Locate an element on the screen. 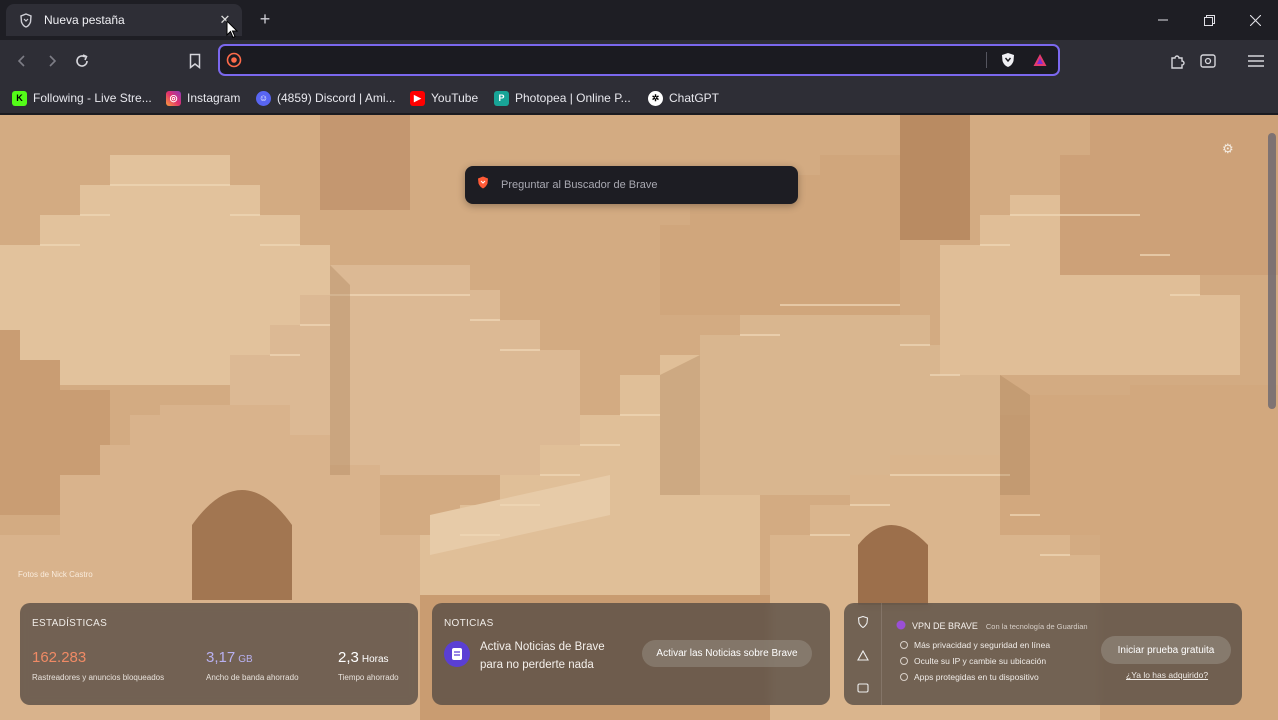  address-bar is located at coordinates (639, 60).